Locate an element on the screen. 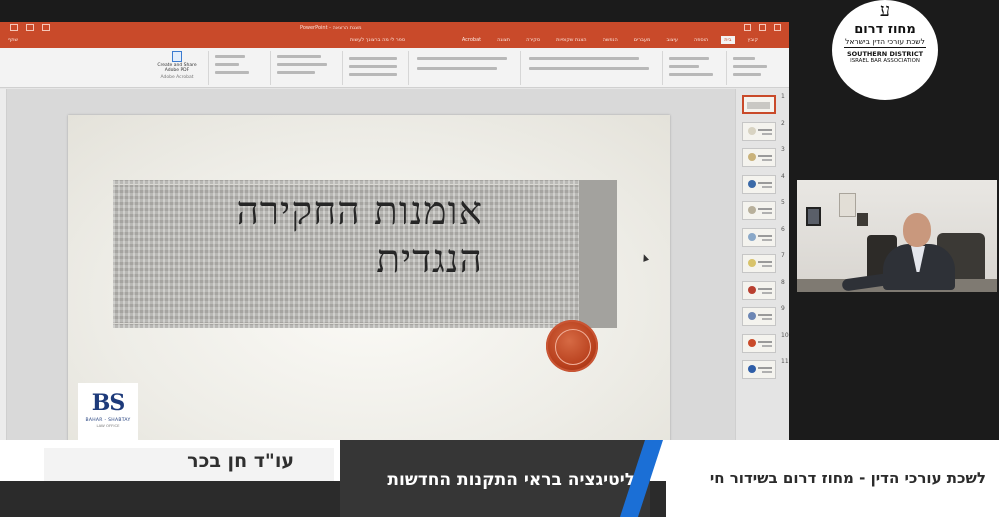 The height and width of the screenshot is (517, 999). undo-icon is located at coordinates (30, 27).